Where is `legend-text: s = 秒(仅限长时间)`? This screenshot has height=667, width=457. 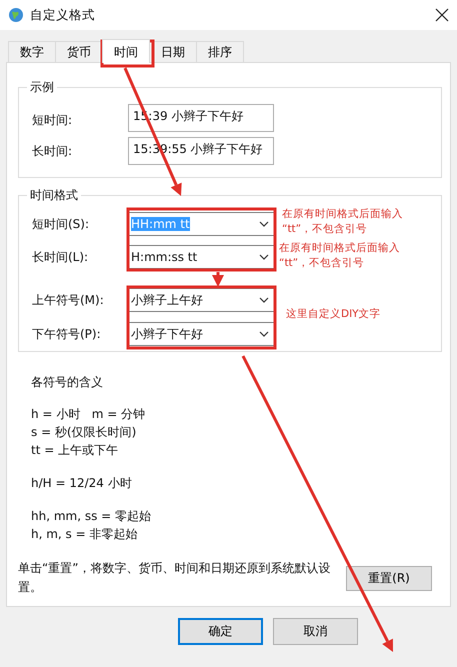 legend-text: s = 秒(仅限长时间) is located at coordinates (84, 432).